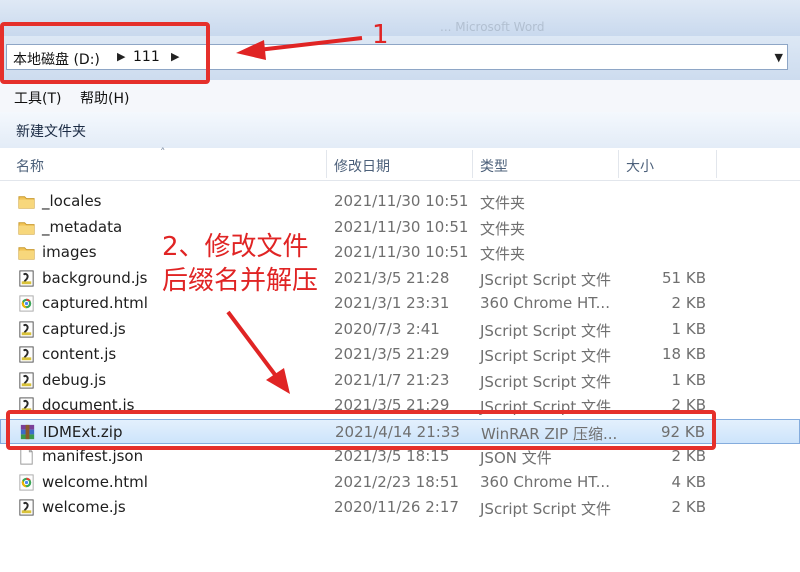 This screenshot has width=800, height=572. What do you see at coordinates (380, 35) in the screenshot?
I see `annotation-step1: 1` at bounding box center [380, 35].